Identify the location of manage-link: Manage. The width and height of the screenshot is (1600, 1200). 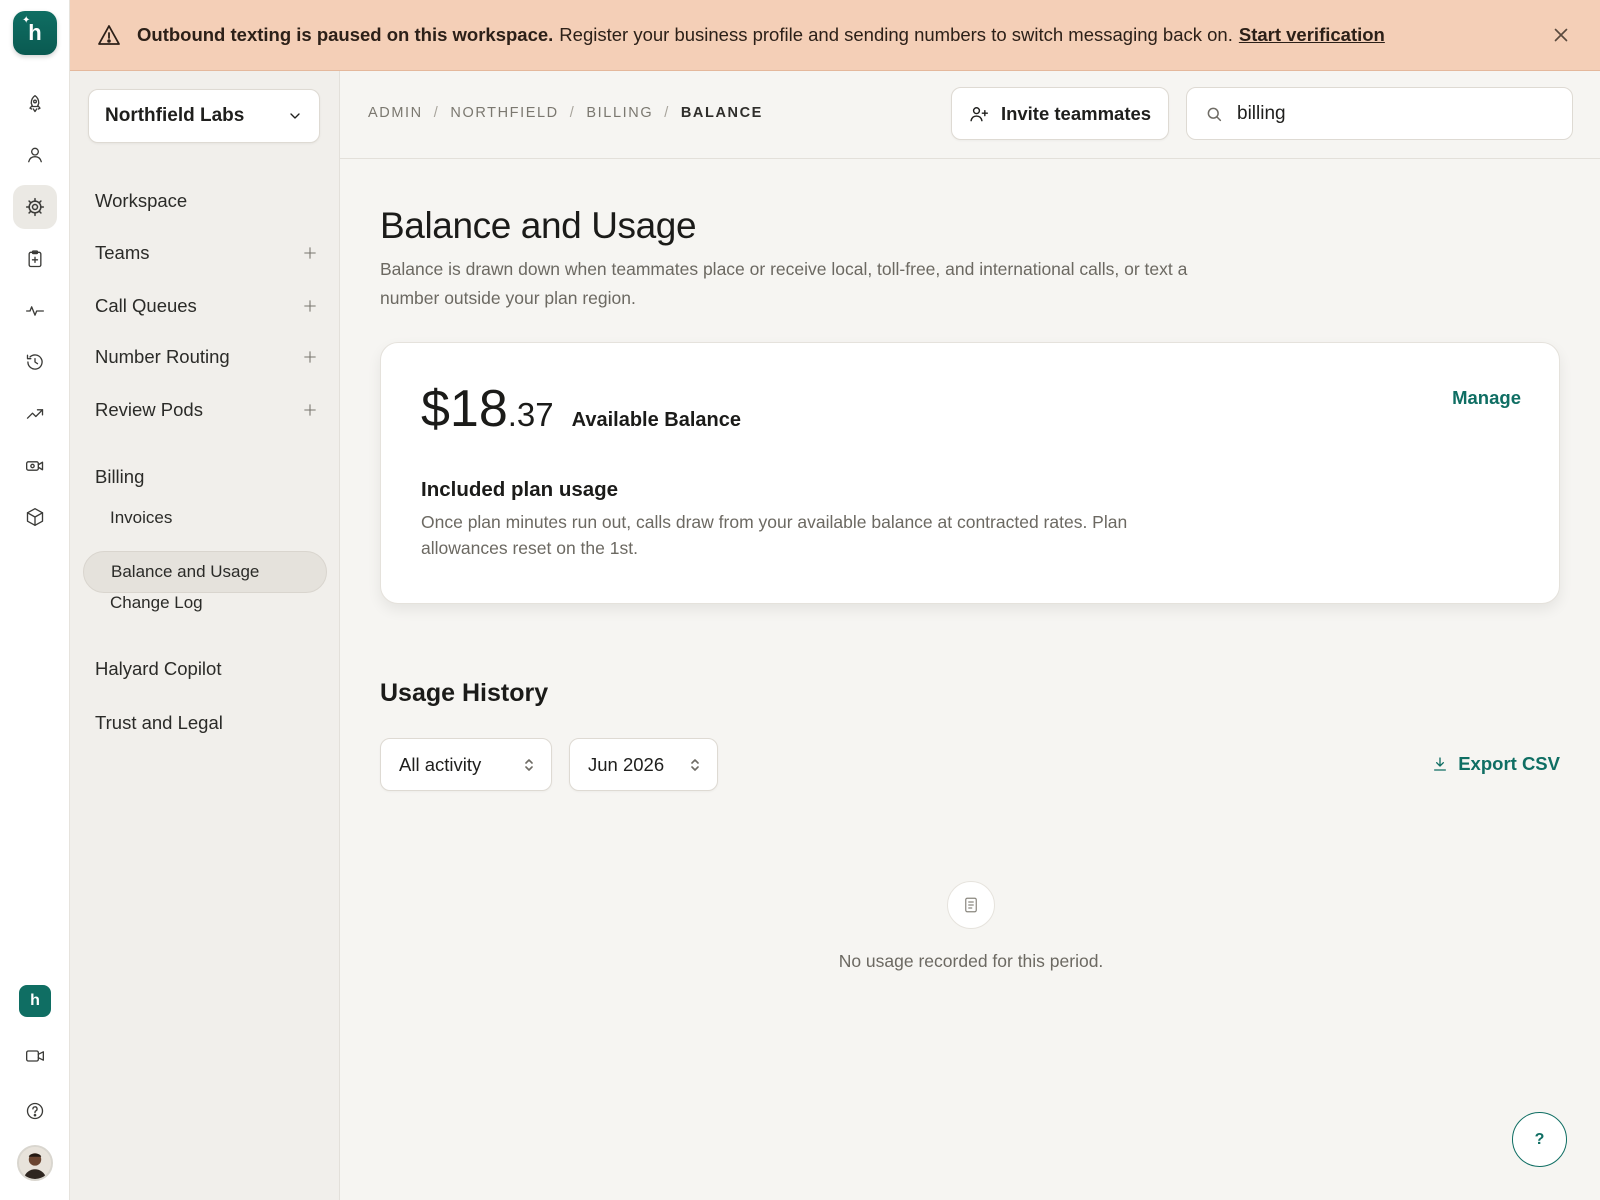
(1486, 398).